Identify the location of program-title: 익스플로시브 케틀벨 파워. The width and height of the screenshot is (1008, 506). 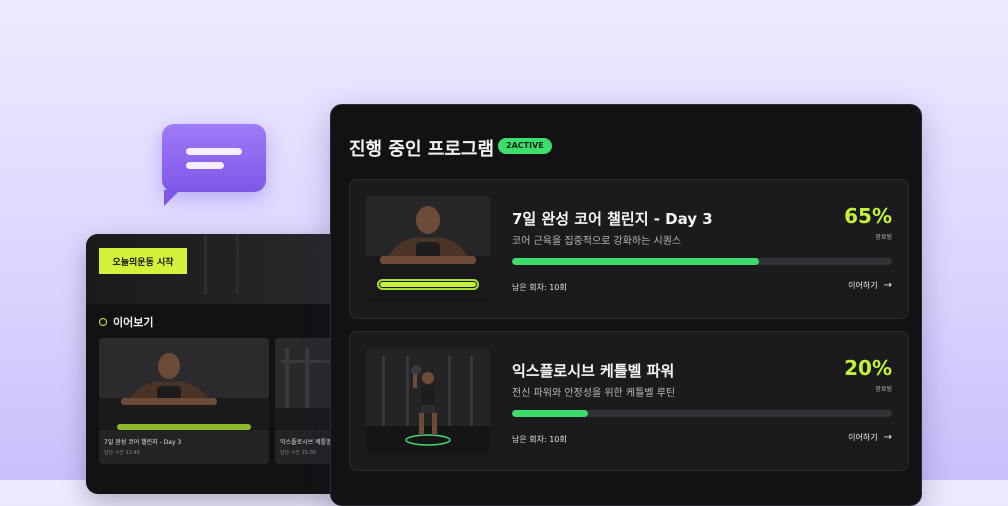
(593, 371).